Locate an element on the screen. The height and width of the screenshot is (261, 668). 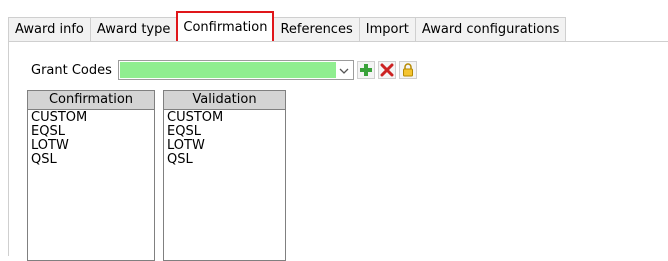
plus-icon is located at coordinates (365, 70).